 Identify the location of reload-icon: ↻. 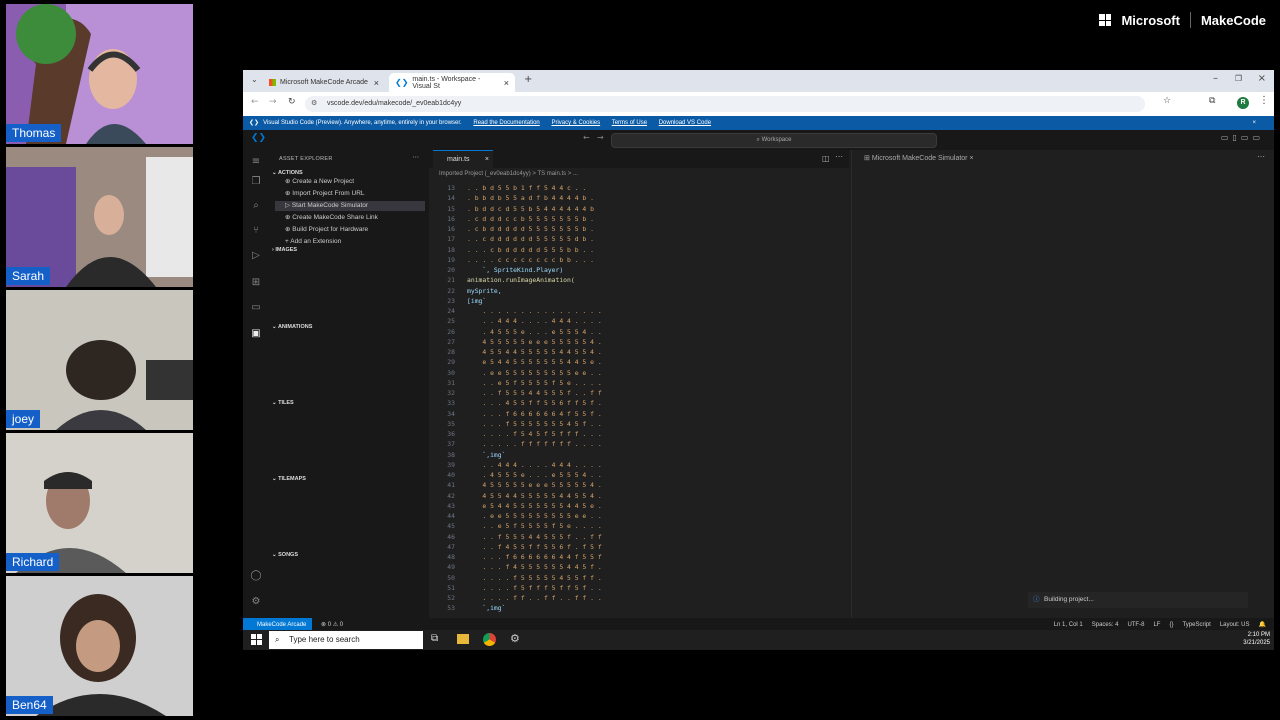
(292, 102).